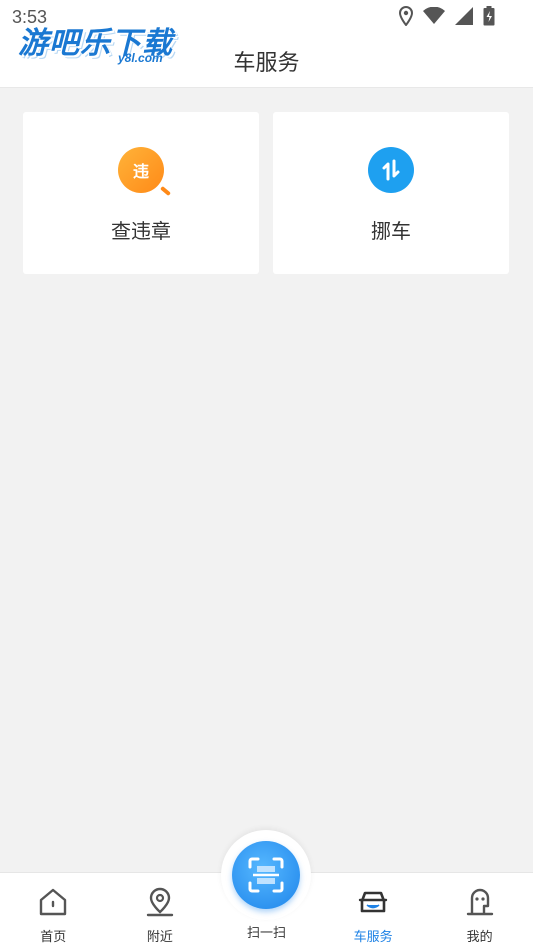  I want to click on nav-label: 扫一扫, so click(266, 933).